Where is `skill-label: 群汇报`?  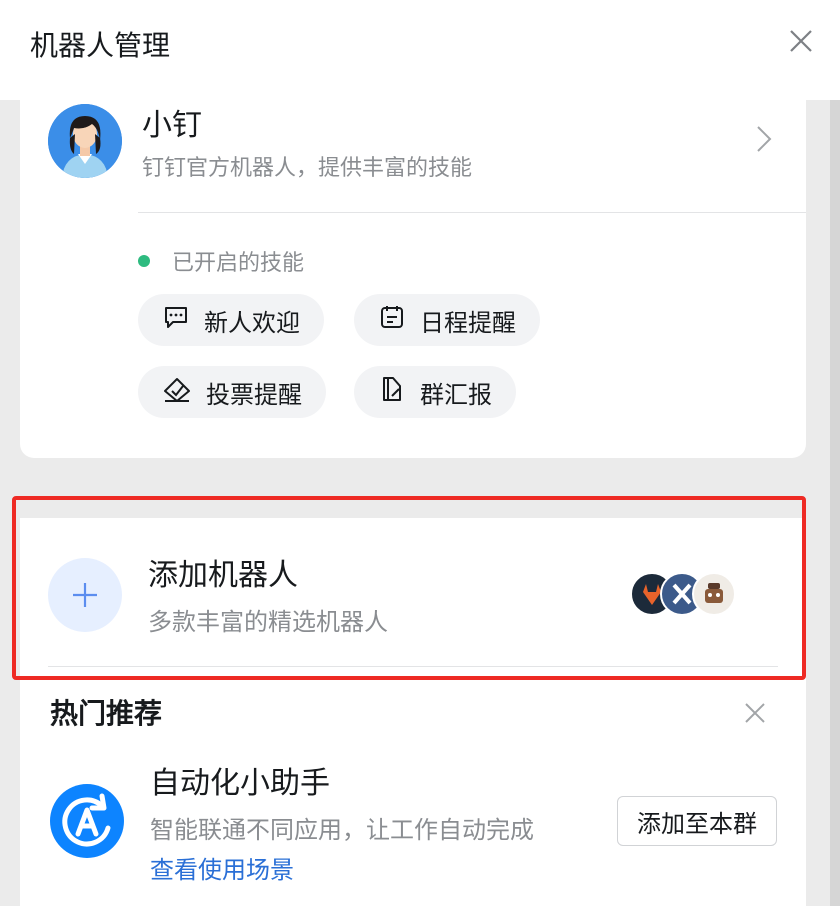 skill-label: 群汇报 is located at coordinates (456, 394).